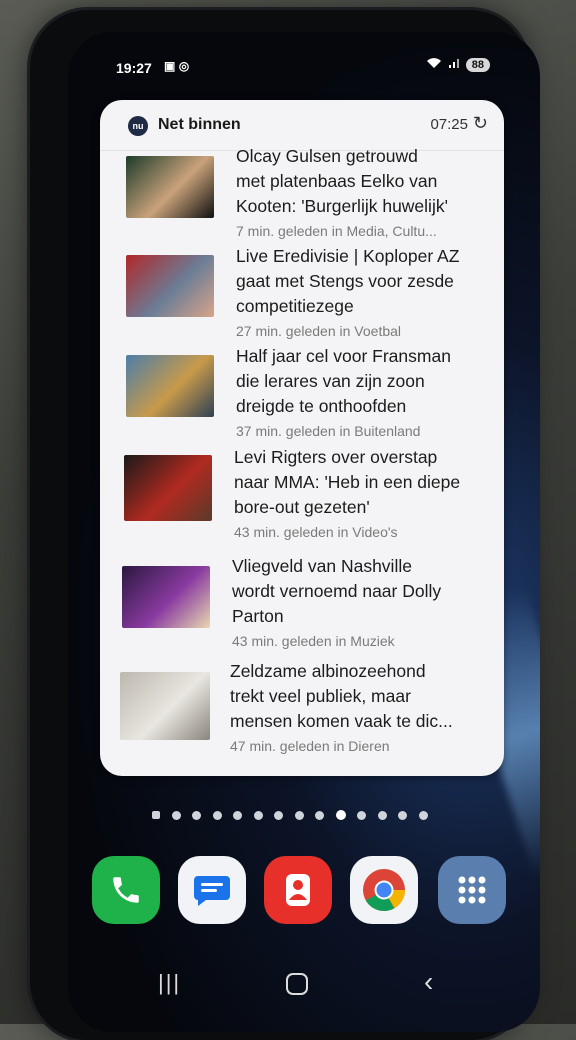 Image resolution: width=576 pixels, height=1040 pixels. Describe the element at coordinates (304, 57) in the screenshot. I see `status-bar: 19:27 ▣ ◎ 88` at that location.